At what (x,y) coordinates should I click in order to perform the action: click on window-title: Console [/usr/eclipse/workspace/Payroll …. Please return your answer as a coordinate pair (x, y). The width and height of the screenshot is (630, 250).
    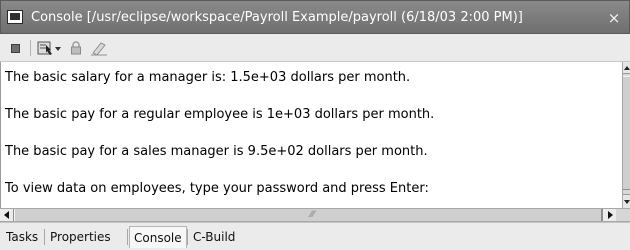
    Looking at the image, I should click on (277, 17).